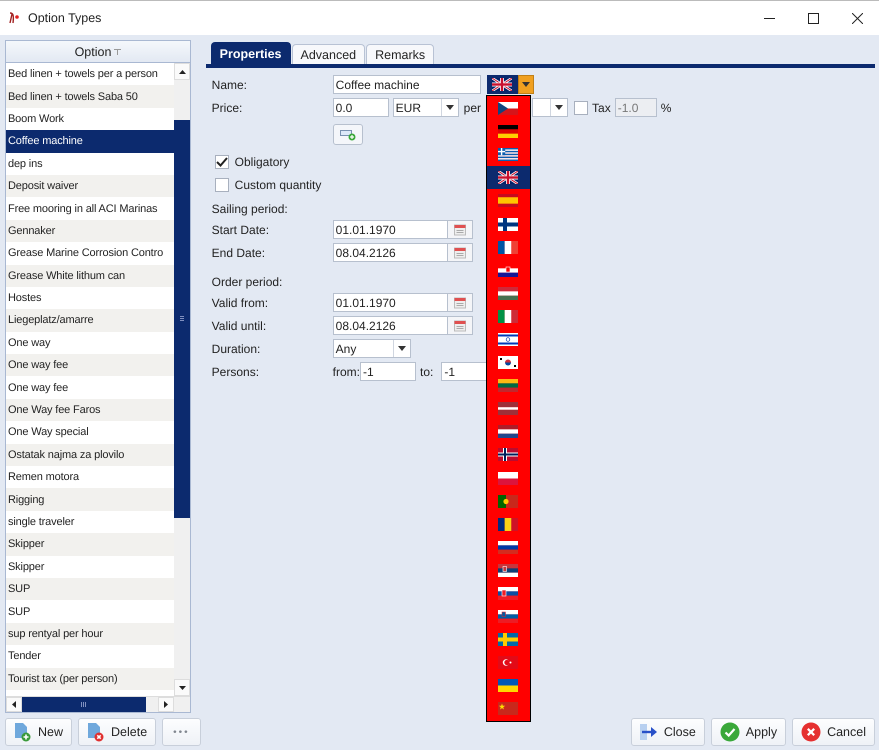  Describe the element at coordinates (90, 477) in the screenshot. I see `list-item: Remen motora` at that location.